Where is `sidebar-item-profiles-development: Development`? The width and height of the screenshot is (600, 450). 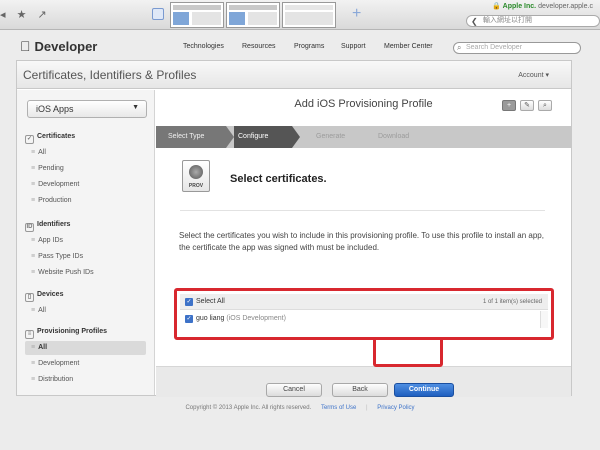
sidebar-item-profiles-development: Development is located at coordinates (55, 363).